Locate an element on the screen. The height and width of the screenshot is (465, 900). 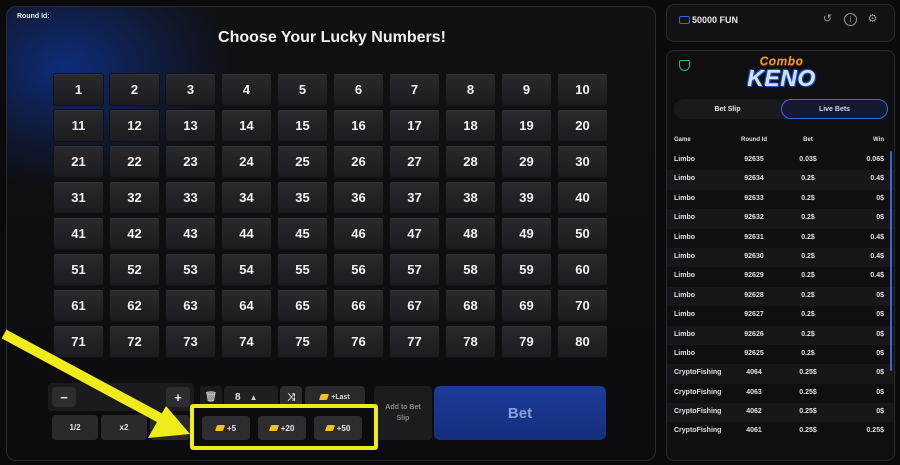
number-cell: 75 is located at coordinates (302, 341).